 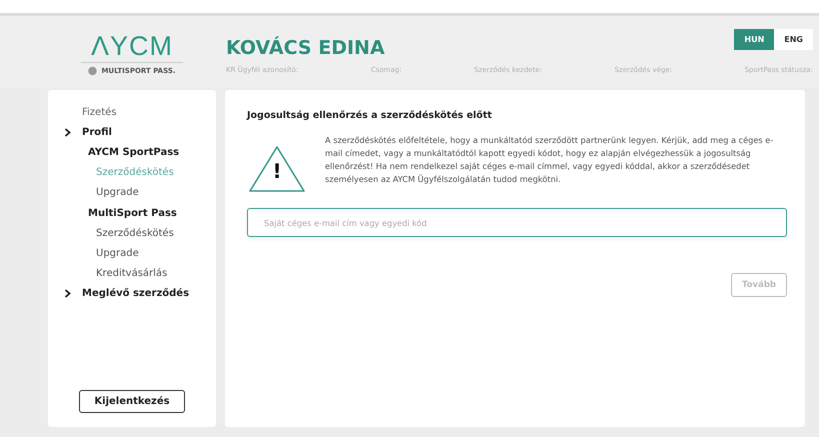 I want to click on language-tab: ENG, so click(x=793, y=39).